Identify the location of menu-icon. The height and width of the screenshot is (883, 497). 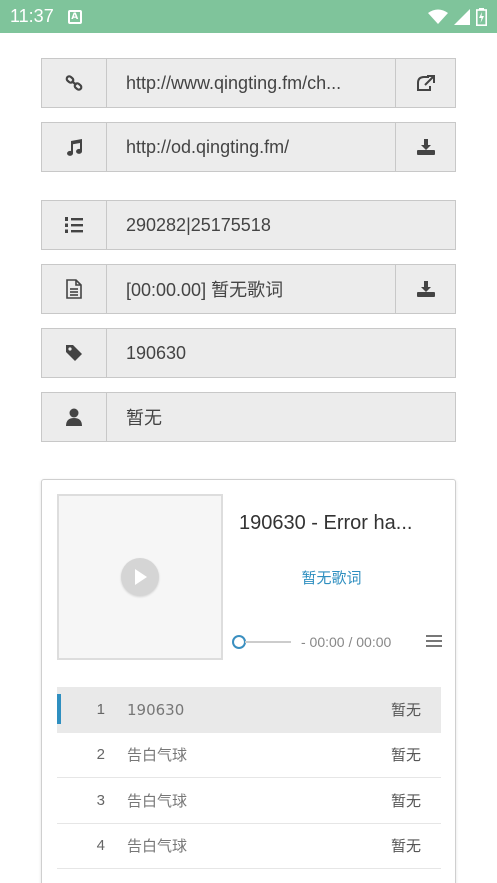
(434, 640).